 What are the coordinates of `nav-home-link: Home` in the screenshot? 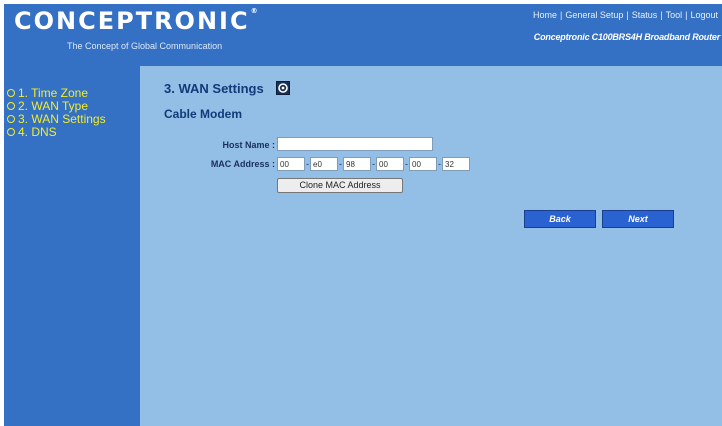 It's located at (545, 15).